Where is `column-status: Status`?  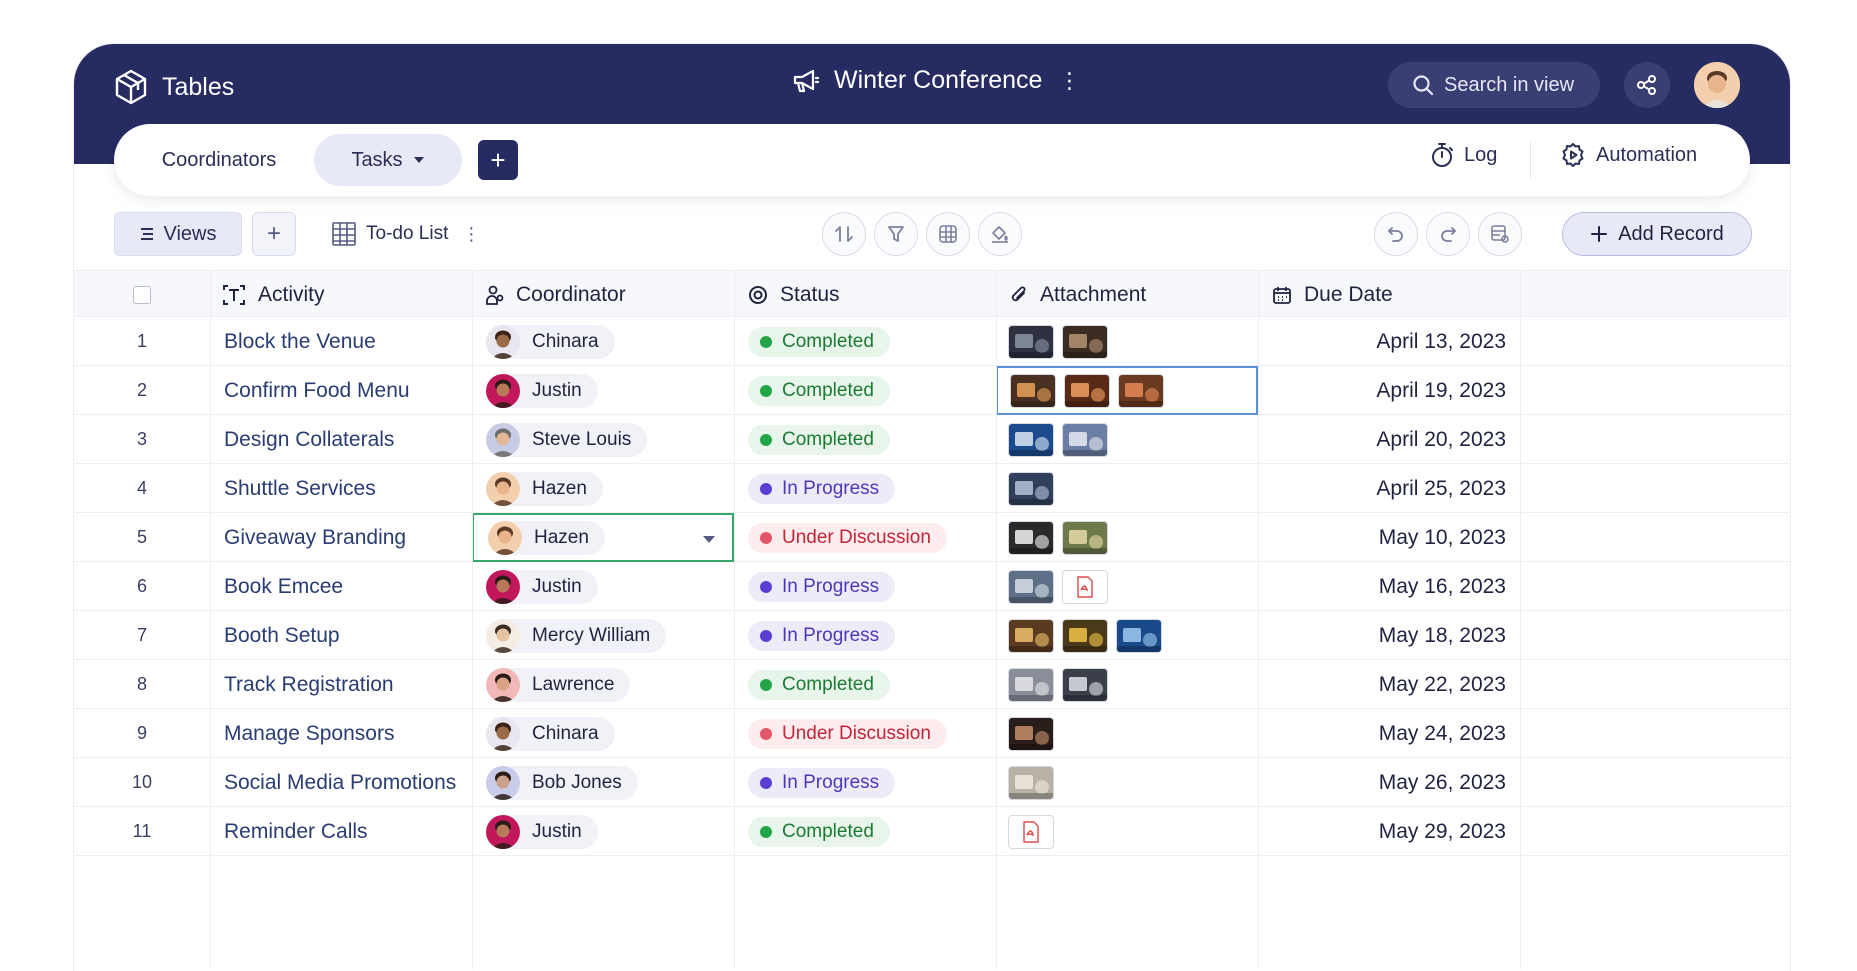 column-status: Status is located at coordinates (794, 294).